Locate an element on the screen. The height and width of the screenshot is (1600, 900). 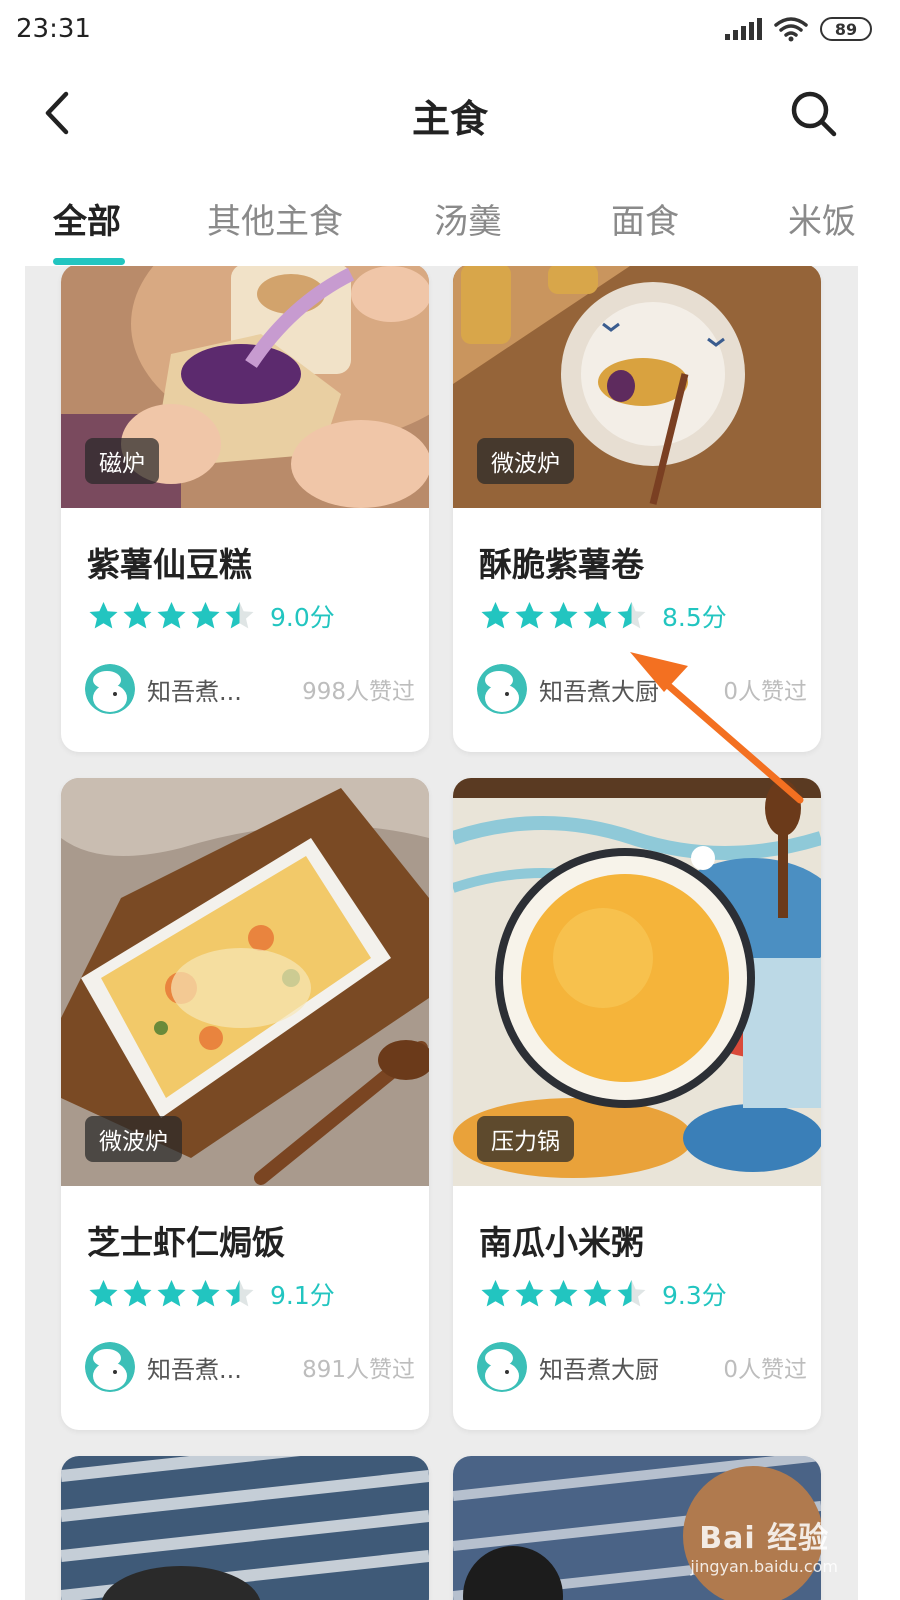
search-button is located at coordinates (814, 114).